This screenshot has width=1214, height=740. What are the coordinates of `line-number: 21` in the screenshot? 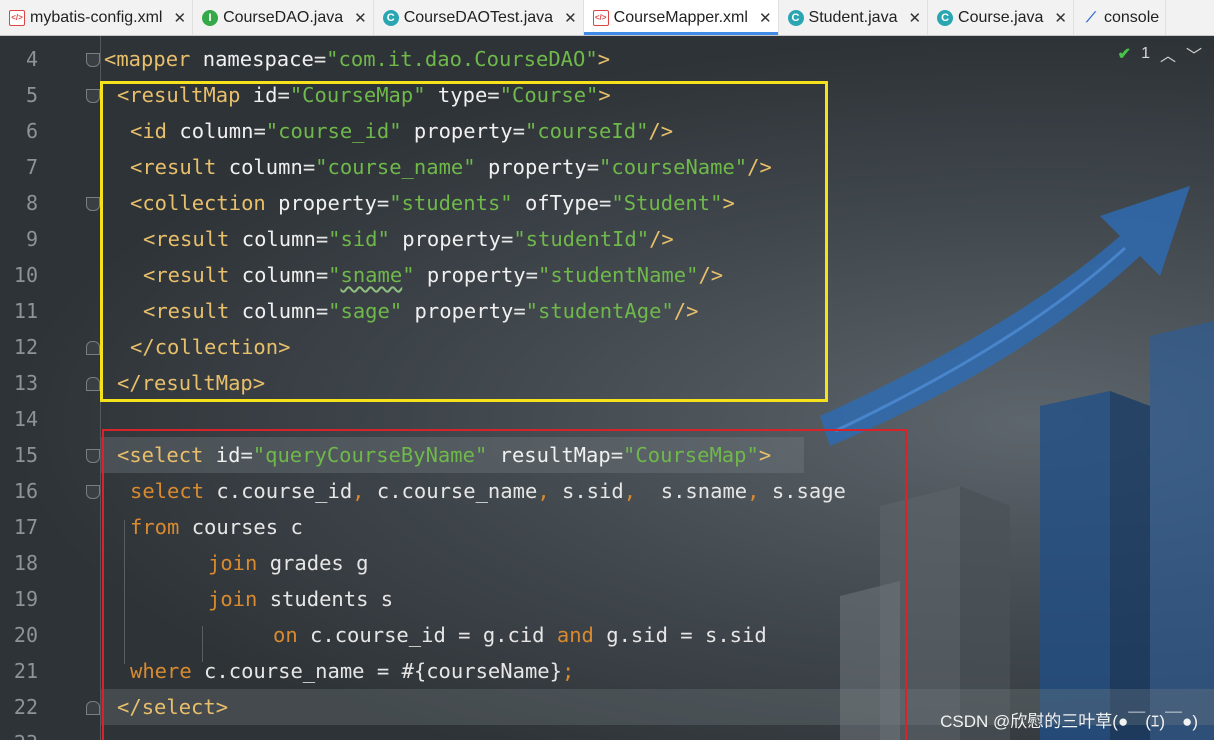 It's located at (25, 671).